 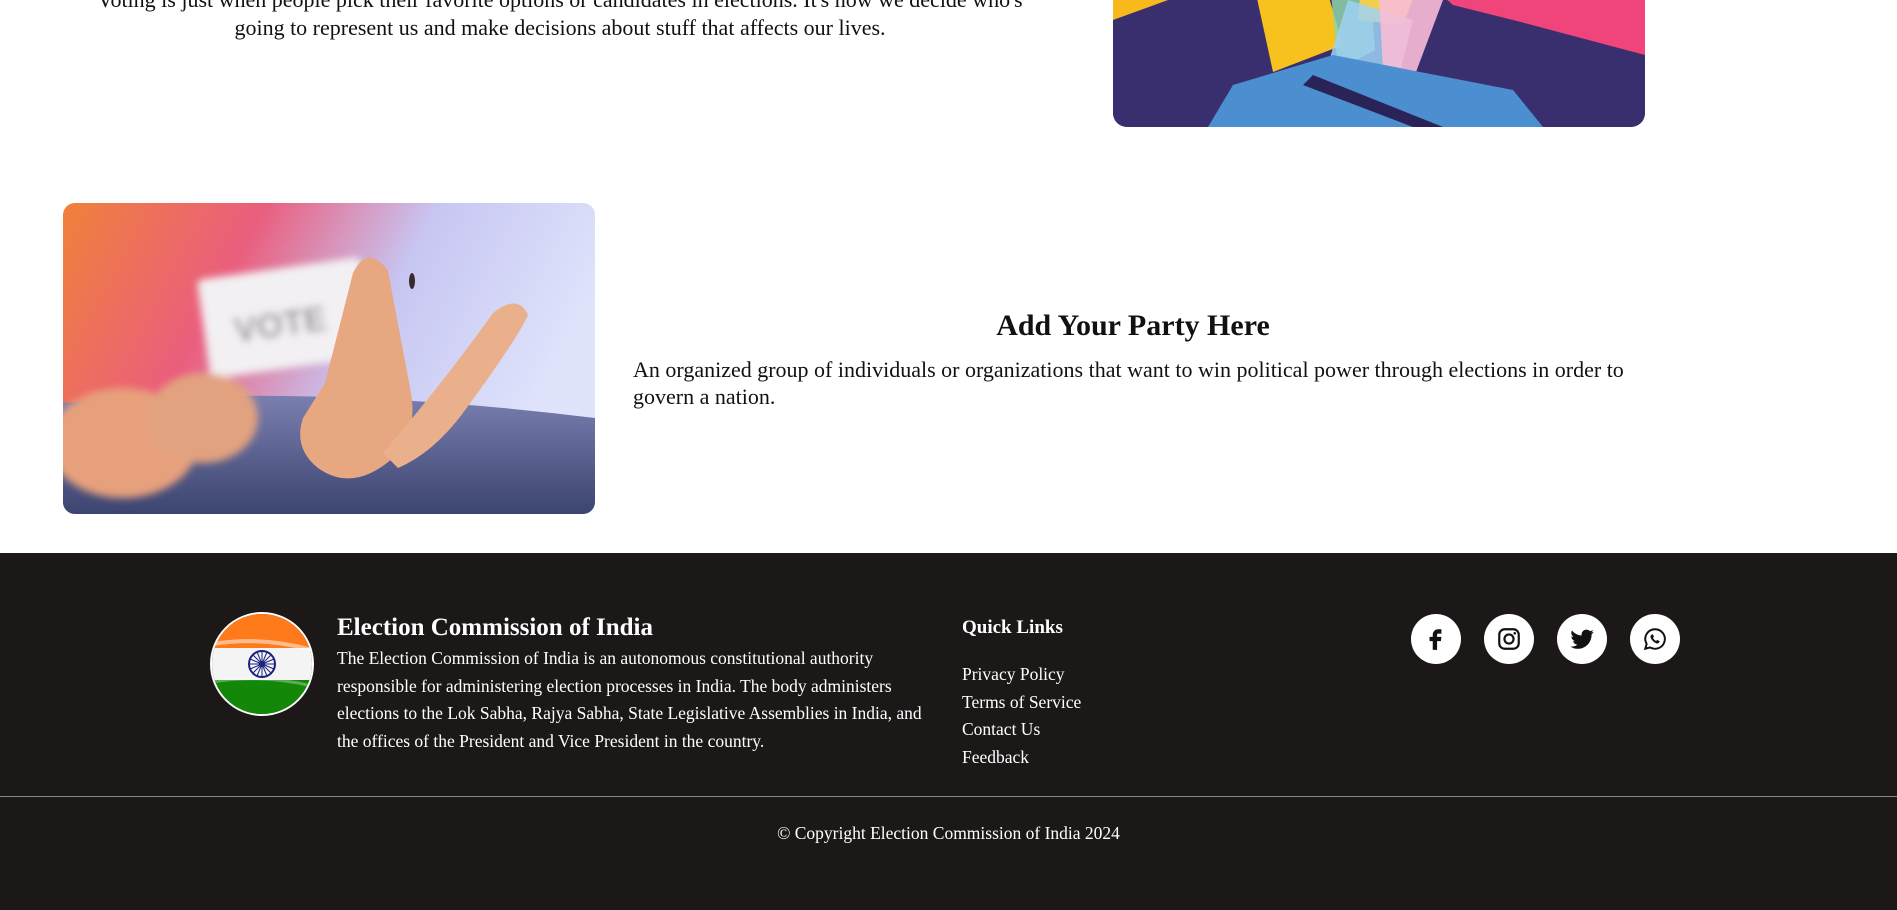 I want to click on india-flag-logo, so click(x=262, y=664).